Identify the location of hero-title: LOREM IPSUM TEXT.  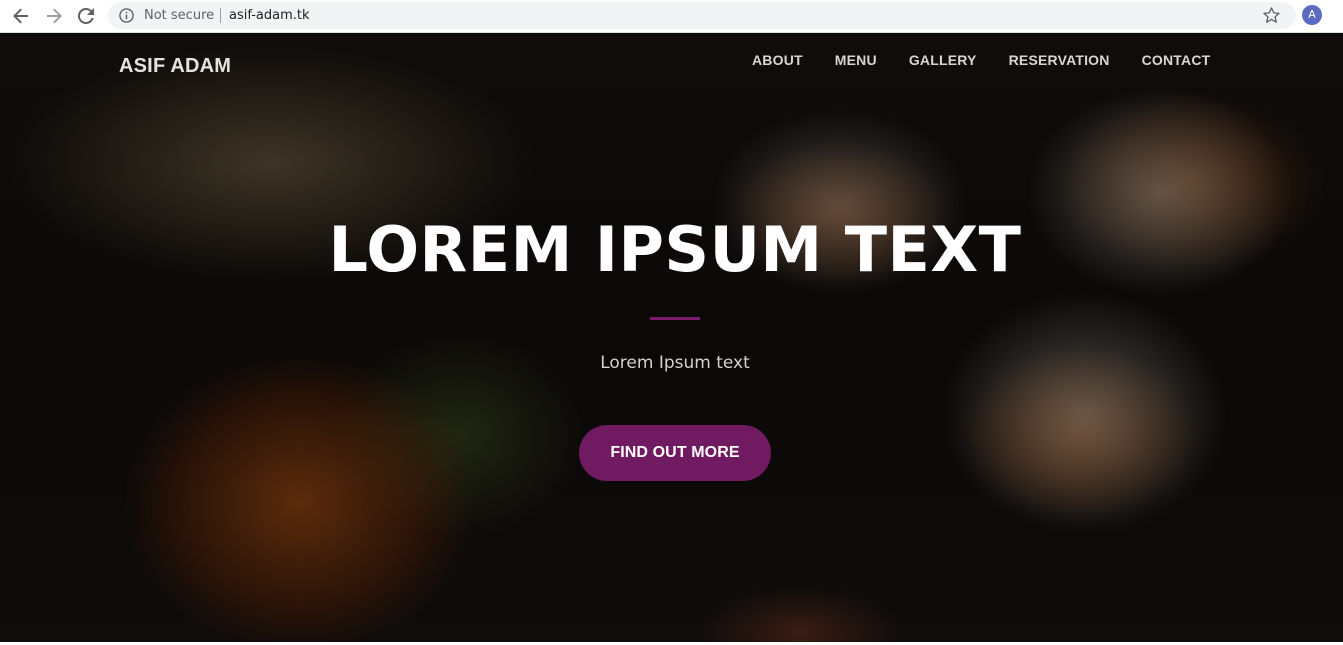
(675, 249).